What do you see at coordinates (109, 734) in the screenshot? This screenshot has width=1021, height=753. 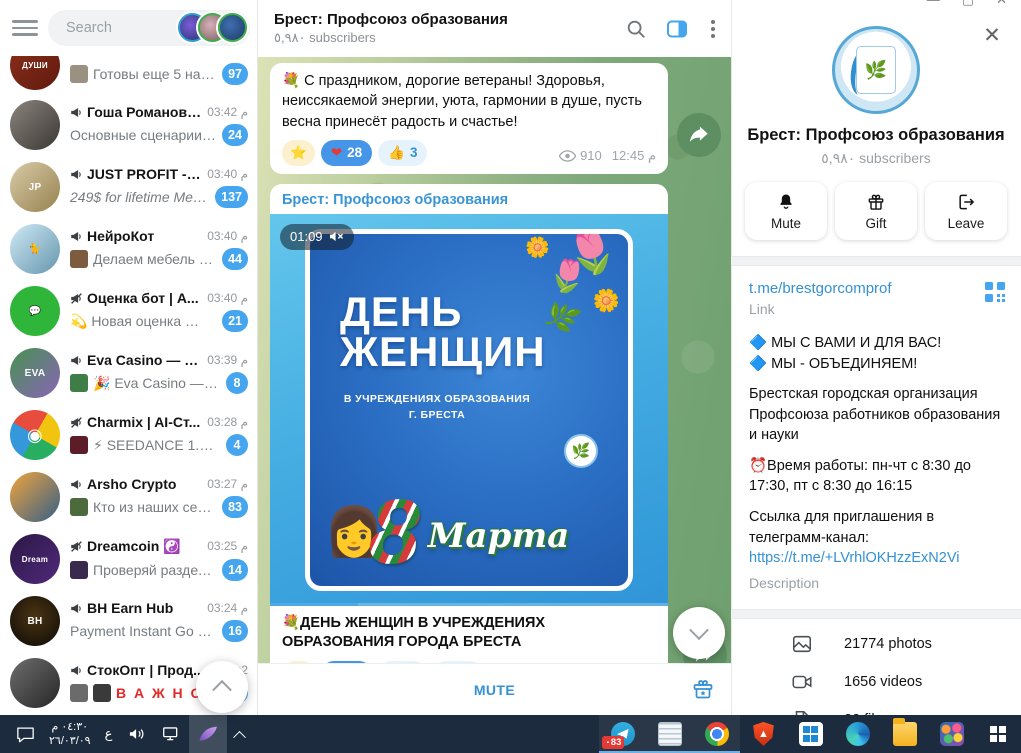 I see `language-indicator: ع` at bounding box center [109, 734].